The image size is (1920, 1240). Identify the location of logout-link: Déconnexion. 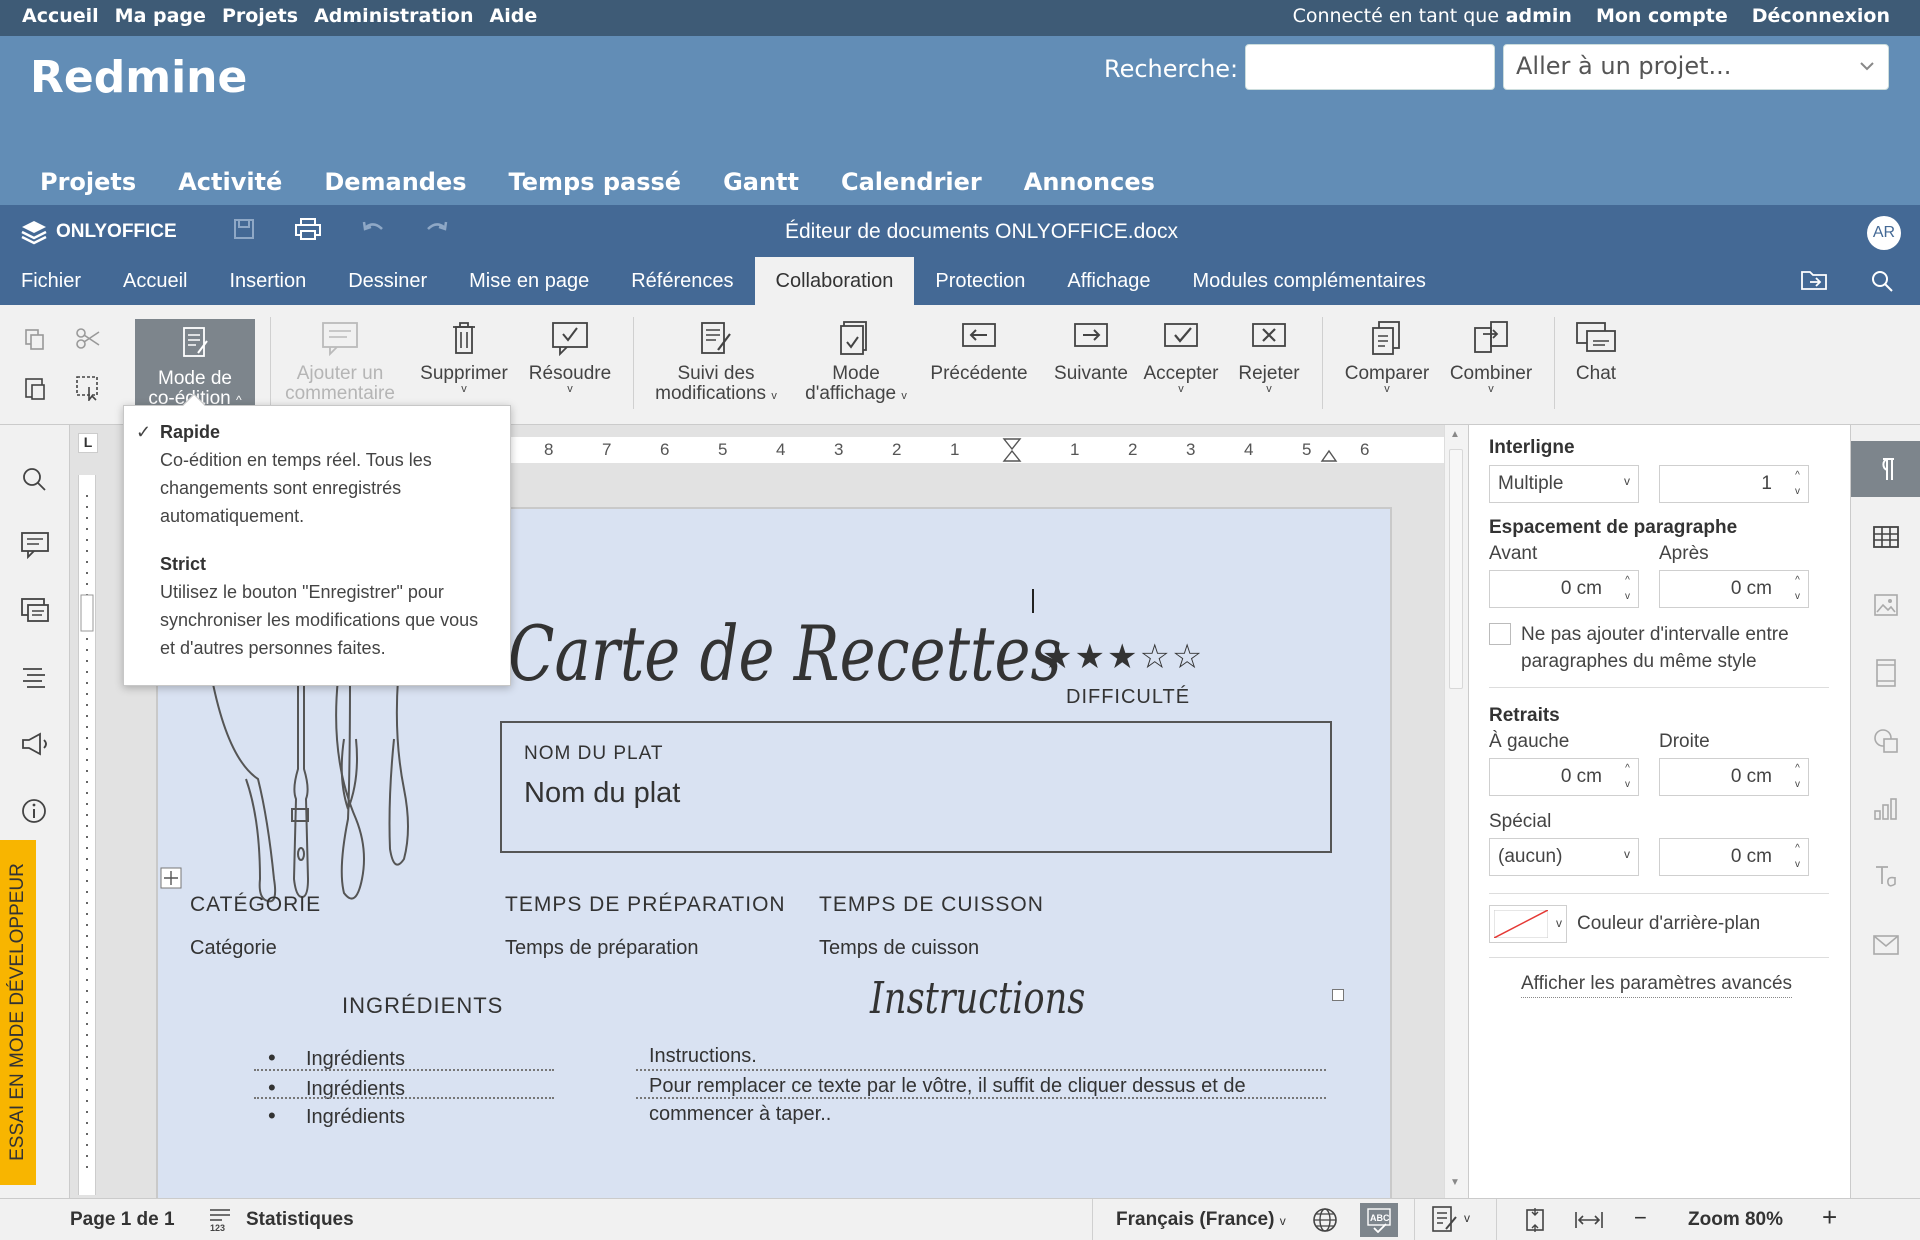
(1821, 16).